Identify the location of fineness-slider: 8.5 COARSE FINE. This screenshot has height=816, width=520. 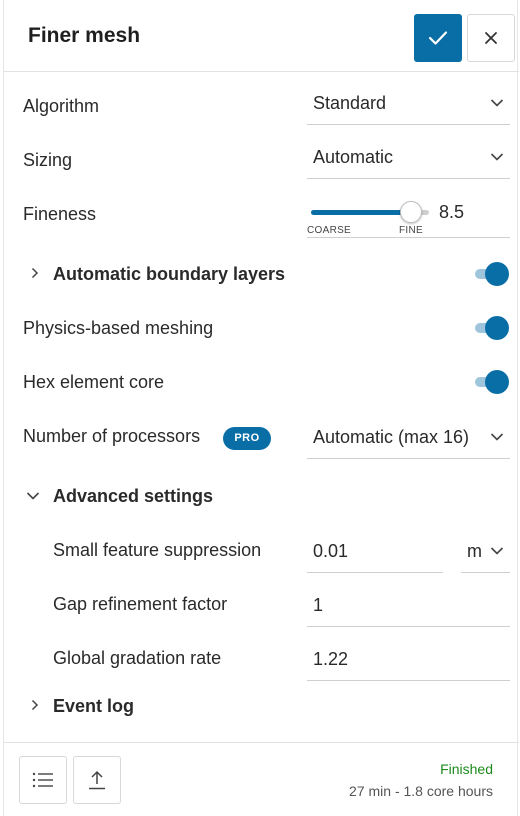
(408, 217).